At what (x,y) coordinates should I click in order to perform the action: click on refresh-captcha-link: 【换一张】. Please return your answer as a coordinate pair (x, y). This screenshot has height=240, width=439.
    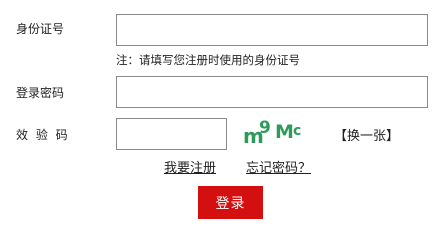
    Looking at the image, I should click on (366, 134).